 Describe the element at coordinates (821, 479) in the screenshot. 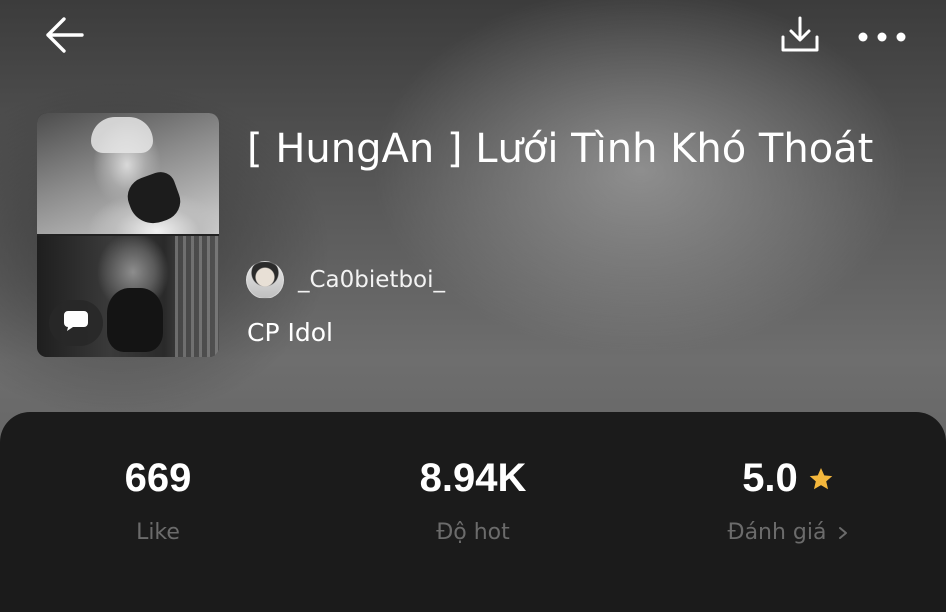

I see `star-icon` at that location.